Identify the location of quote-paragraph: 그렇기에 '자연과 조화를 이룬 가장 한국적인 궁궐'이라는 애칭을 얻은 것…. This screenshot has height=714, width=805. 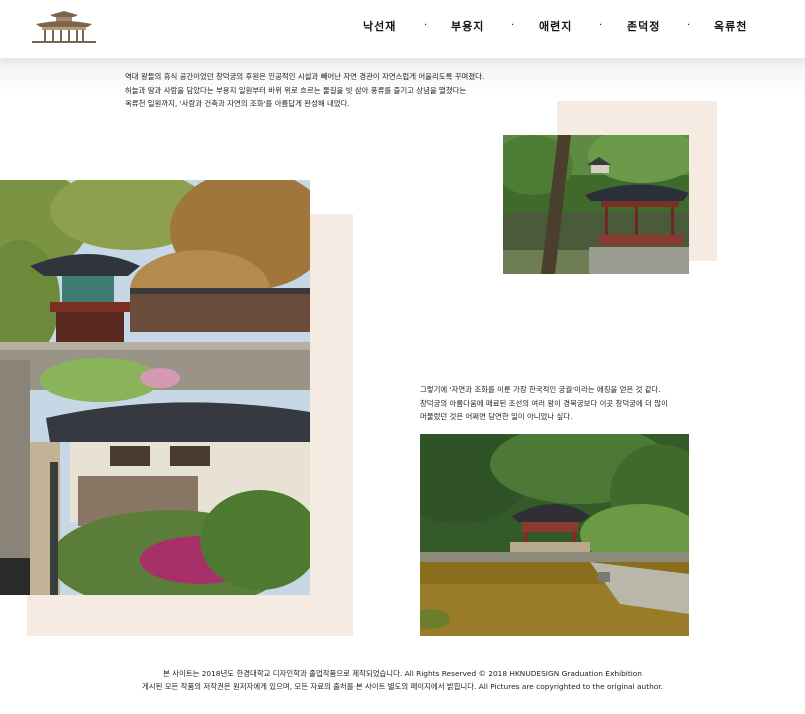
(544, 403).